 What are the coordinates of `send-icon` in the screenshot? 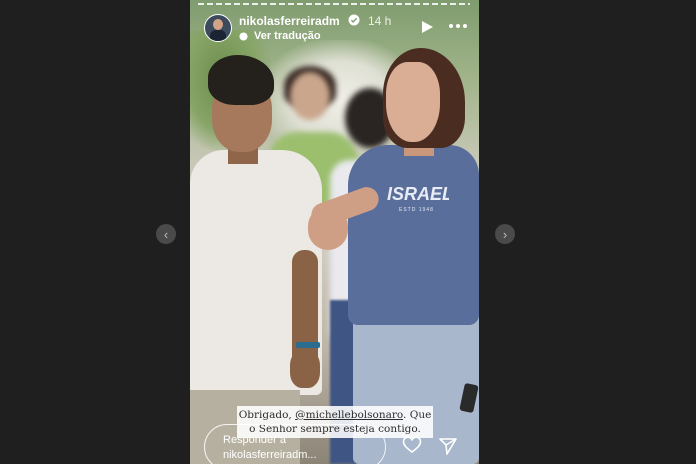 It's located at (448, 446).